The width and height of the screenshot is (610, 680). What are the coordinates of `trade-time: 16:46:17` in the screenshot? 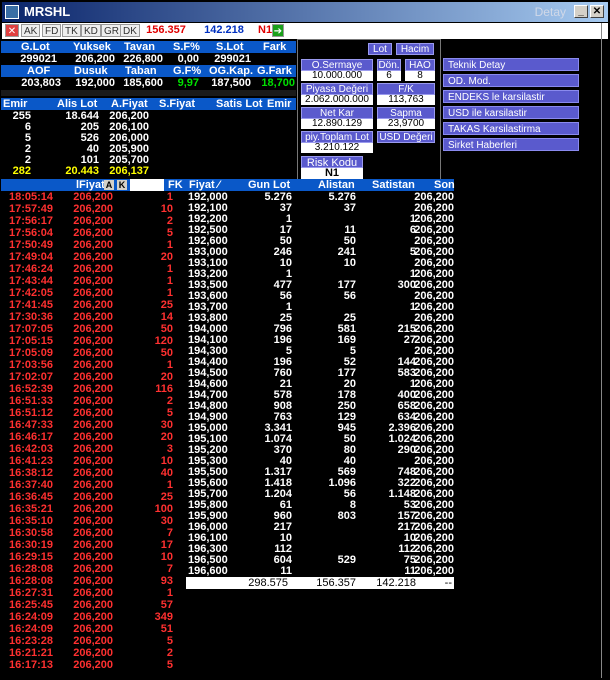 It's located at (31, 437).